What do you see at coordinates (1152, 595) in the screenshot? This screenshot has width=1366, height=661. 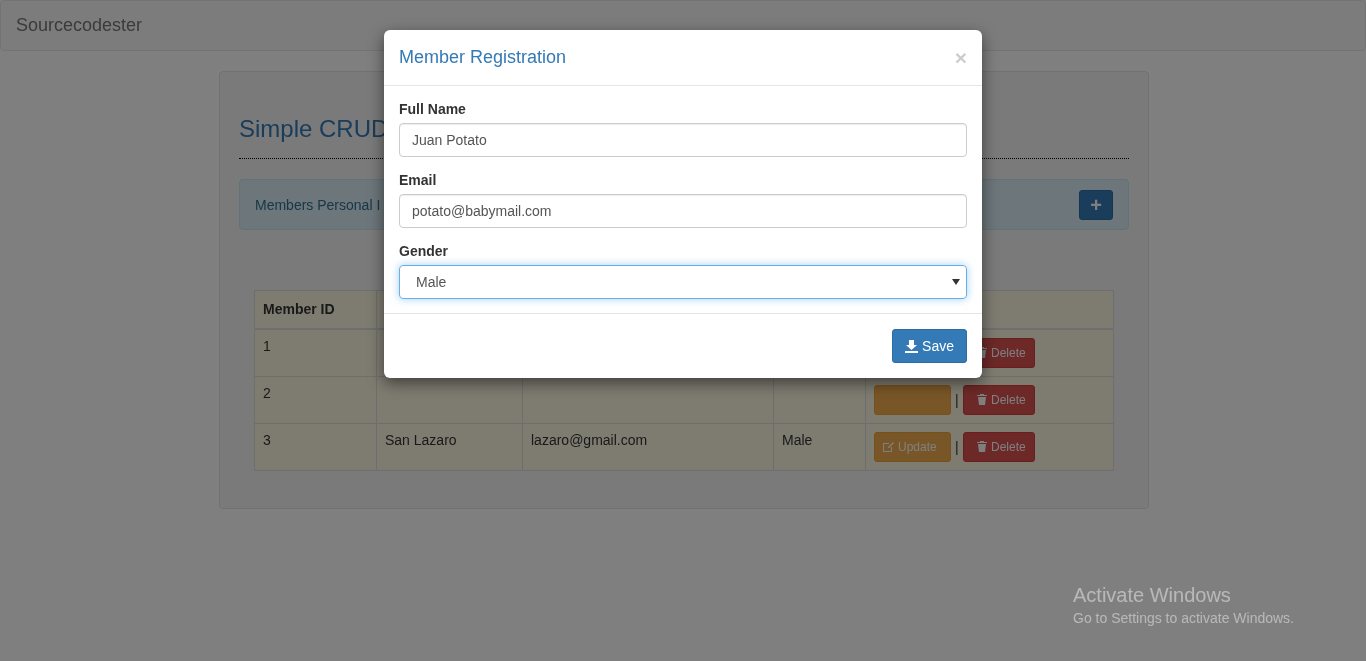 I see `activation-title: Activate Windows` at bounding box center [1152, 595].